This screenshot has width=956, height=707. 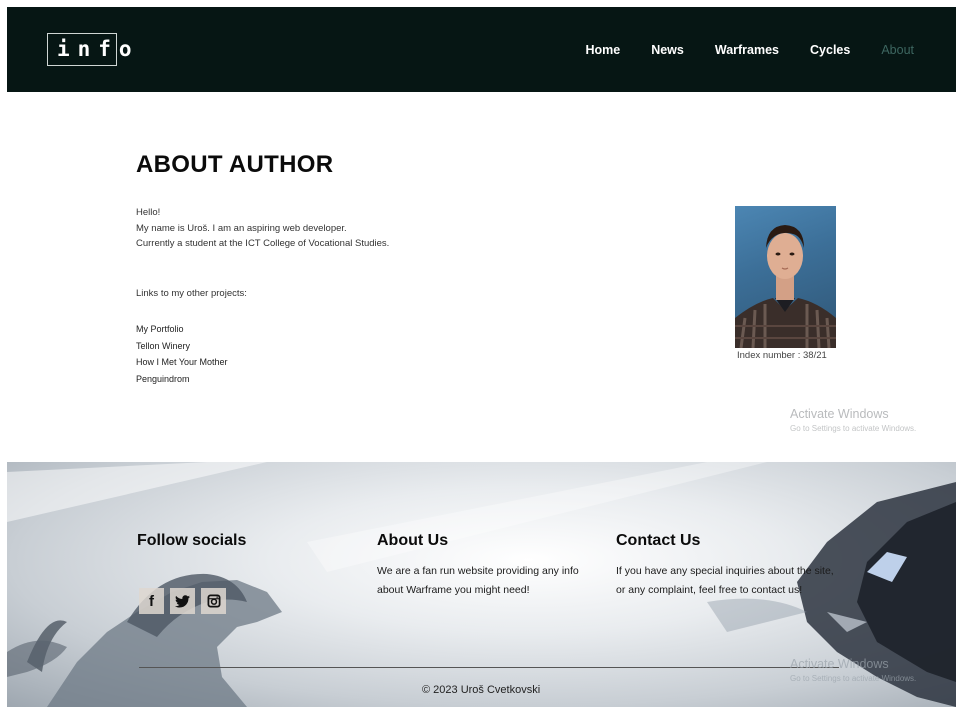 What do you see at coordinates (182, 329) in the screenshot?
I see `link-portfolio: My Portfolio` at bounding box center [182, 329].